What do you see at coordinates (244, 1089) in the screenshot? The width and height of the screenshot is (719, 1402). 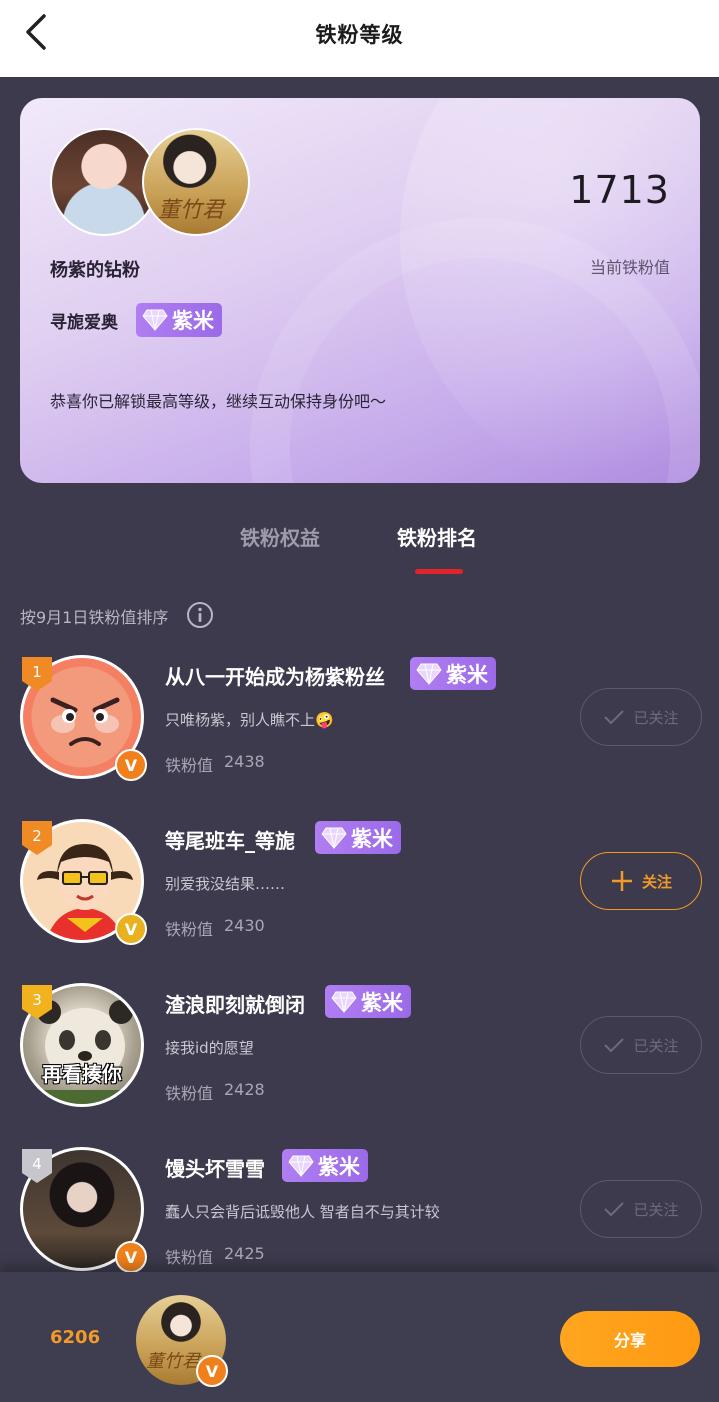 I see `fan-score: 2428` at bounding box center [244, 1089].